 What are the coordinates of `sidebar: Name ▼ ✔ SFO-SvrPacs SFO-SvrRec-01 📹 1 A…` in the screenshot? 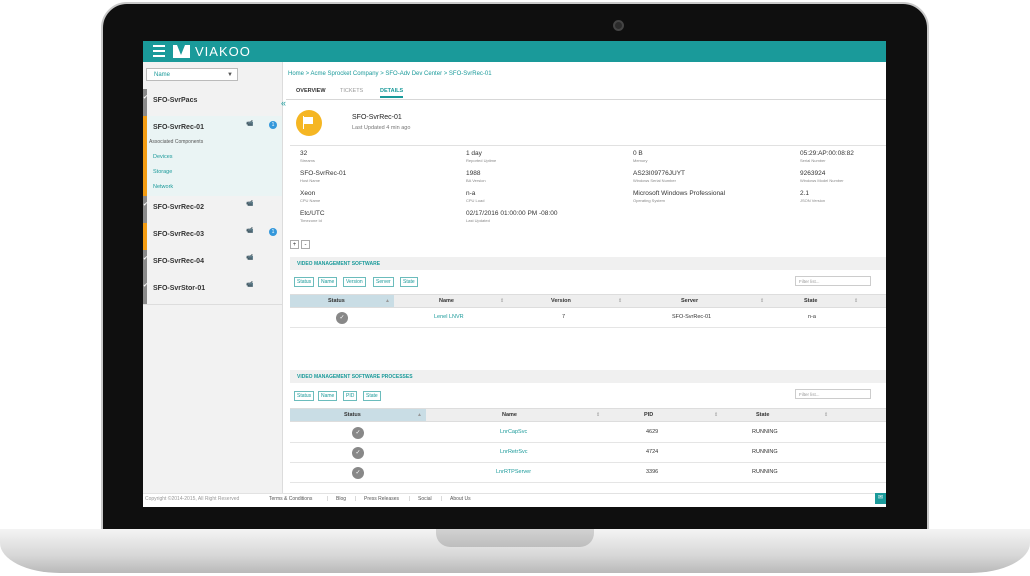 It's located at (213, 284).